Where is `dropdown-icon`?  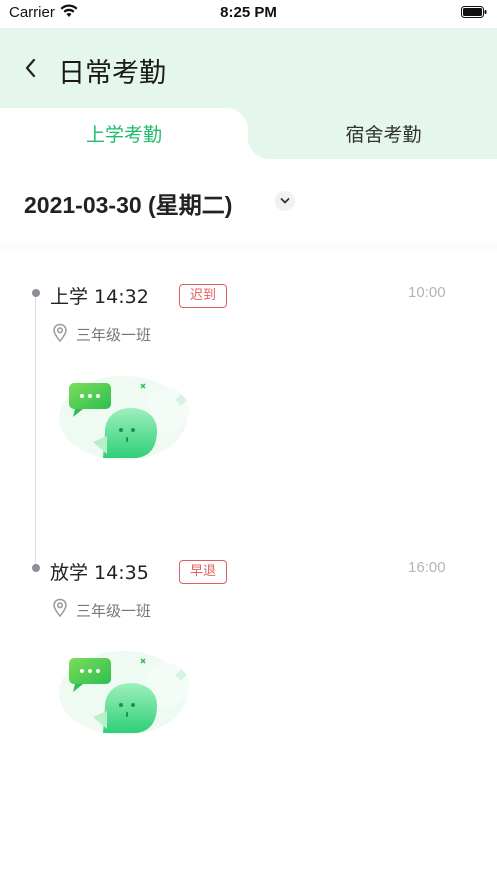 dropdown-icon is located at coordinates (285, 201).